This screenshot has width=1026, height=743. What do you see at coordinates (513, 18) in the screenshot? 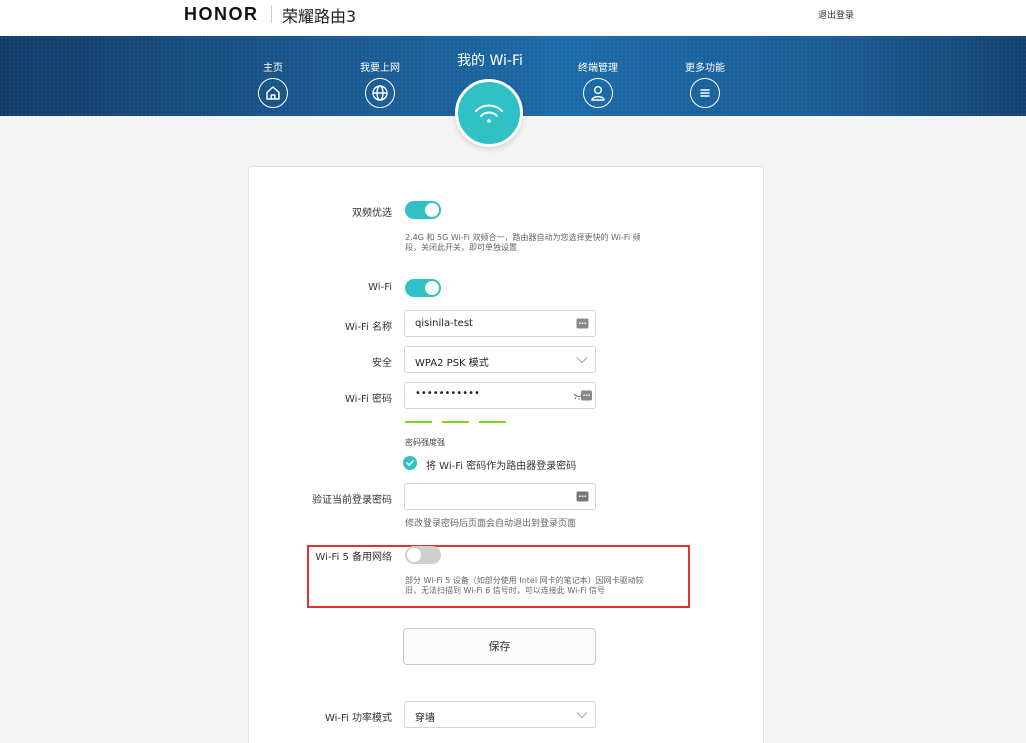
I see `top-bar: HONOR 荣耀路由3 退出登录` at bounding box center [513, 18].